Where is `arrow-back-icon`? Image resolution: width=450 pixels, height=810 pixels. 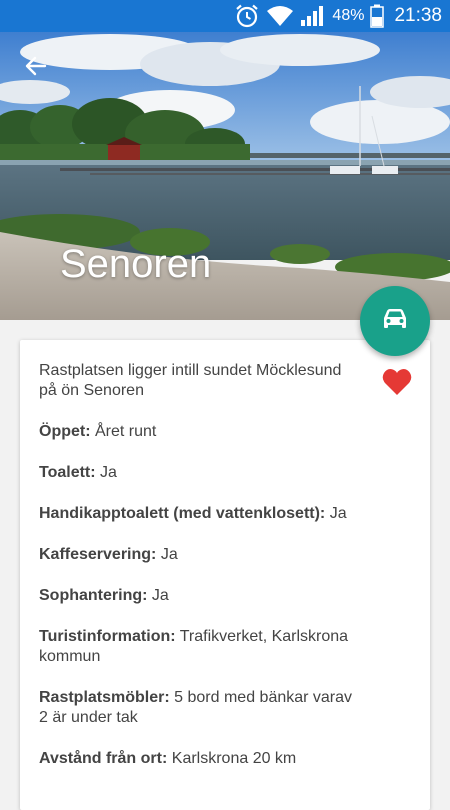 arrow-back-icon is located at coordinates (36, 68).